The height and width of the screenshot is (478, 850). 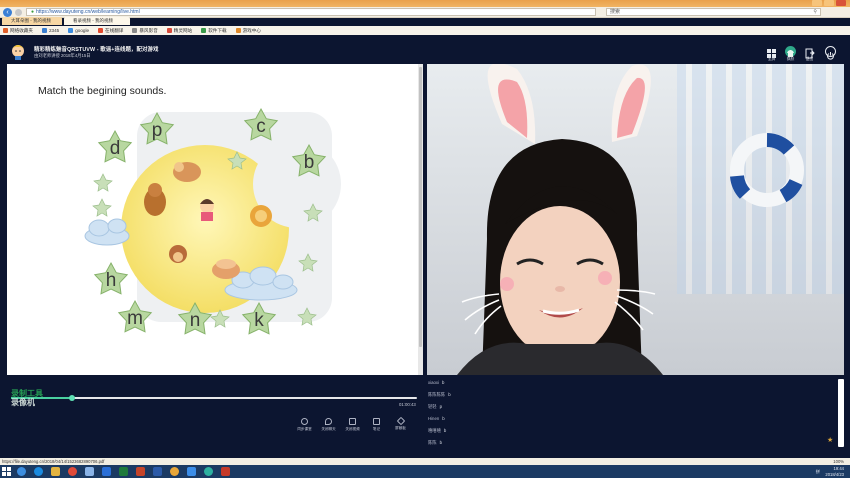 I want to click on chat-scrollbar, so click(x=841, y=413).